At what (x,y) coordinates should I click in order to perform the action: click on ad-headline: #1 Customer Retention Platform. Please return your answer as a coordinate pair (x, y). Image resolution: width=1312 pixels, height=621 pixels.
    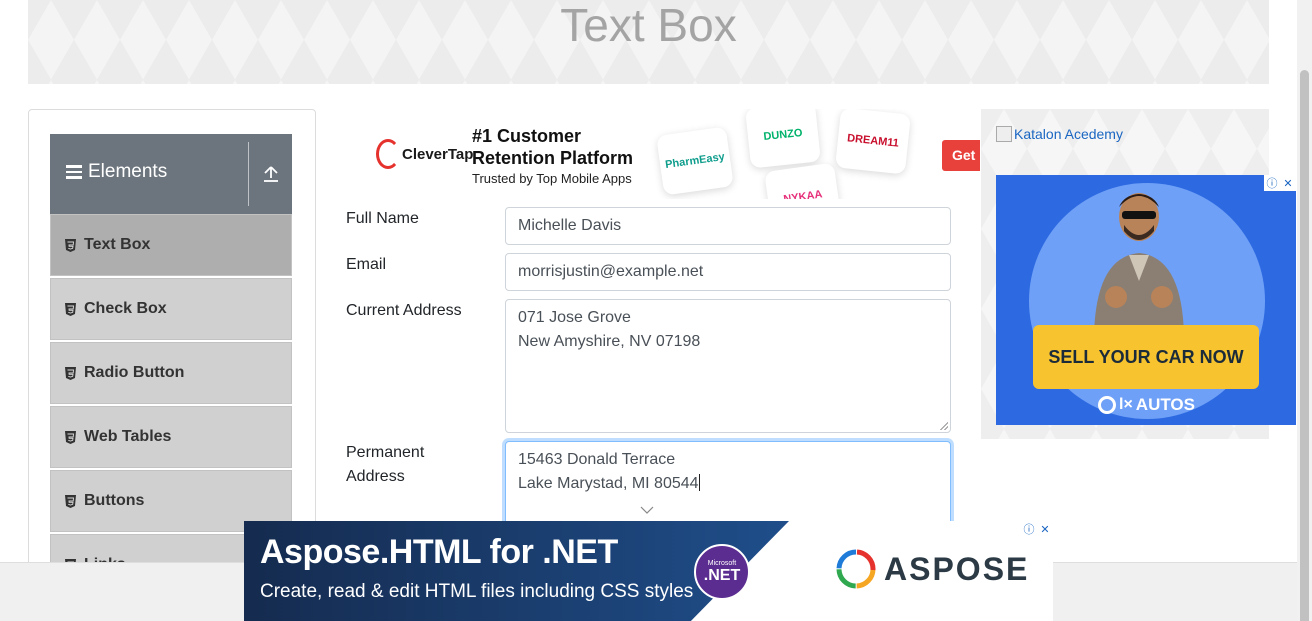
    Looking at the image, I should click on (552, 147).